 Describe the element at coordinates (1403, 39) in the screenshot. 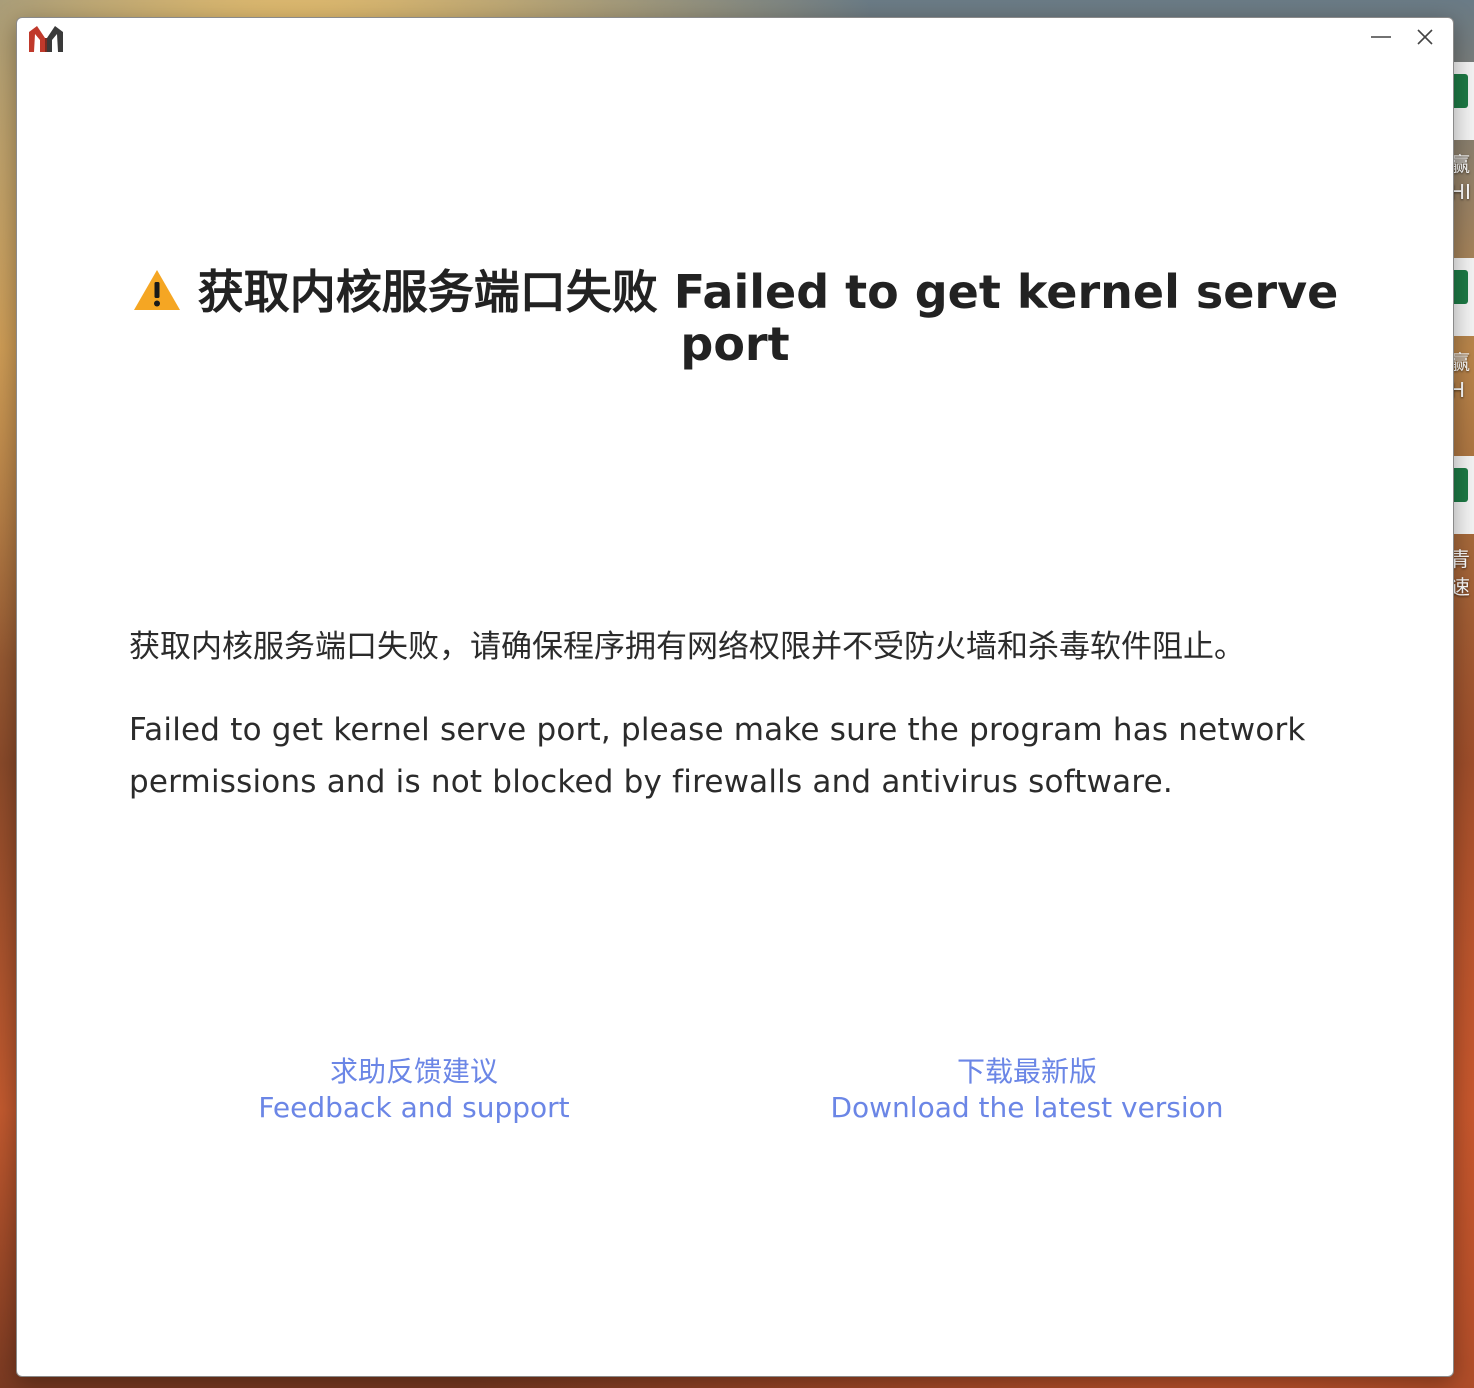

I see `window-controls` at that location.